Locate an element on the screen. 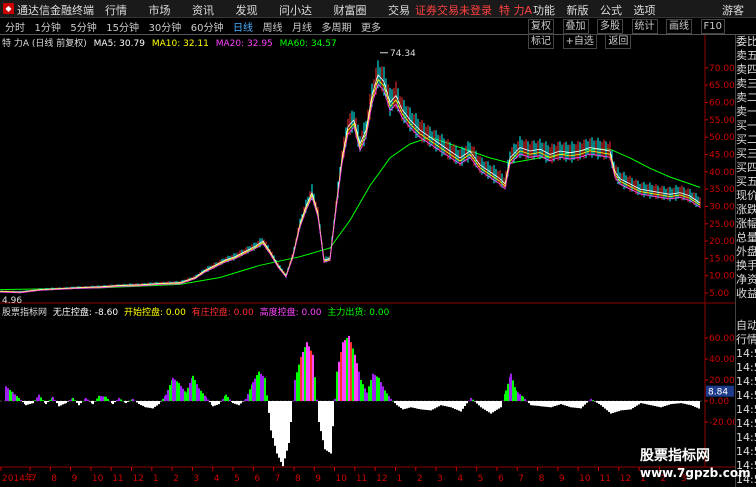  tab-more: 更多 is located at coordinates (371, 26).